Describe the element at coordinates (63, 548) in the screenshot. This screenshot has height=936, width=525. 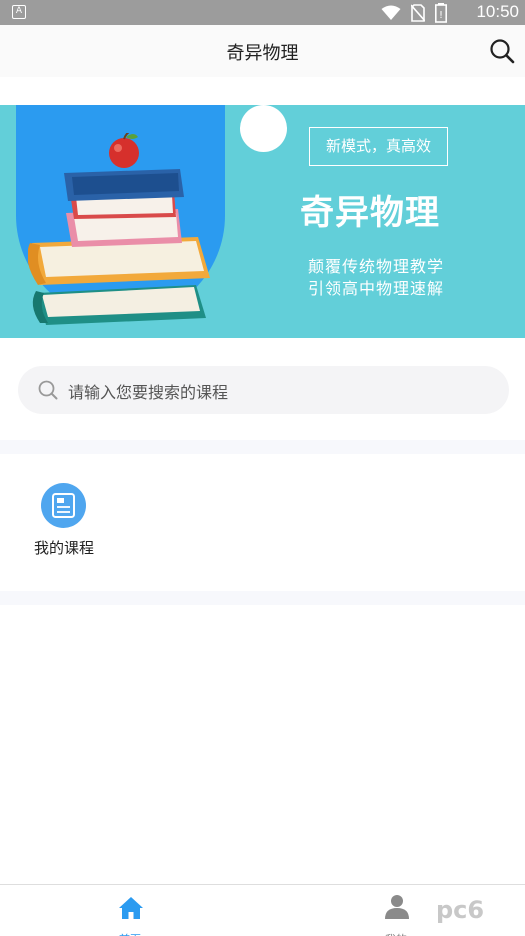
I see `my-courses-label: 我的课程` at that location.